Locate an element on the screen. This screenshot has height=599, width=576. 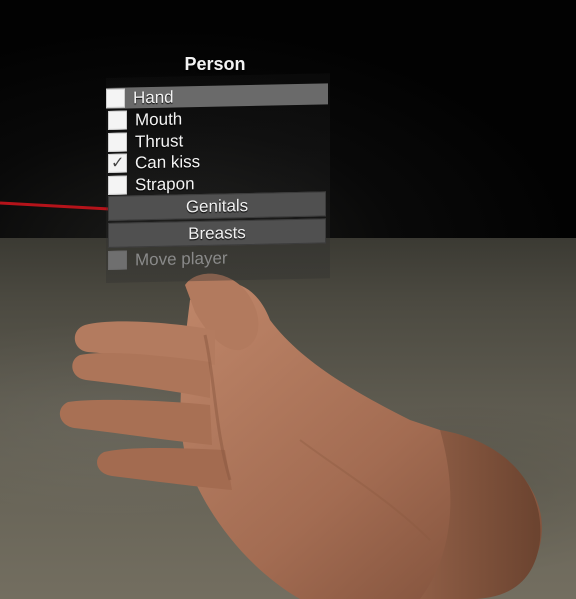
checkmark-icon: ✓ is located at coordinates (118, 163).